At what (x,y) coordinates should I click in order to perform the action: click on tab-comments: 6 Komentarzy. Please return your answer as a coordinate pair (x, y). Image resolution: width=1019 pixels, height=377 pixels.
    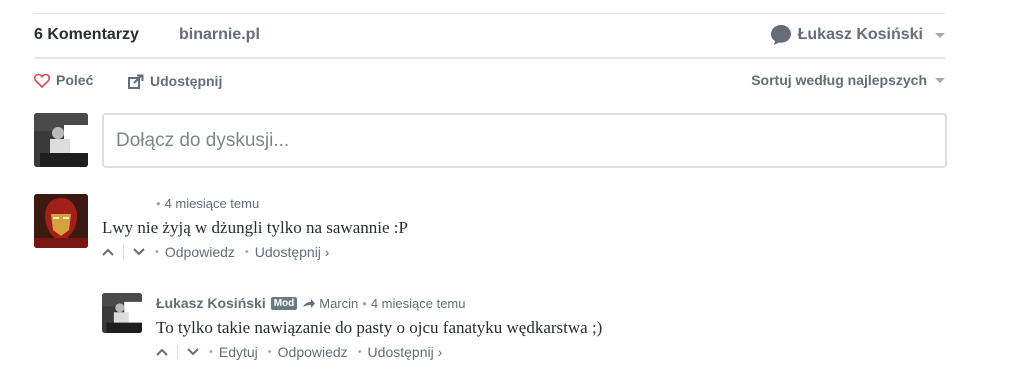
    Looking at the image, I should click on (86, 35).